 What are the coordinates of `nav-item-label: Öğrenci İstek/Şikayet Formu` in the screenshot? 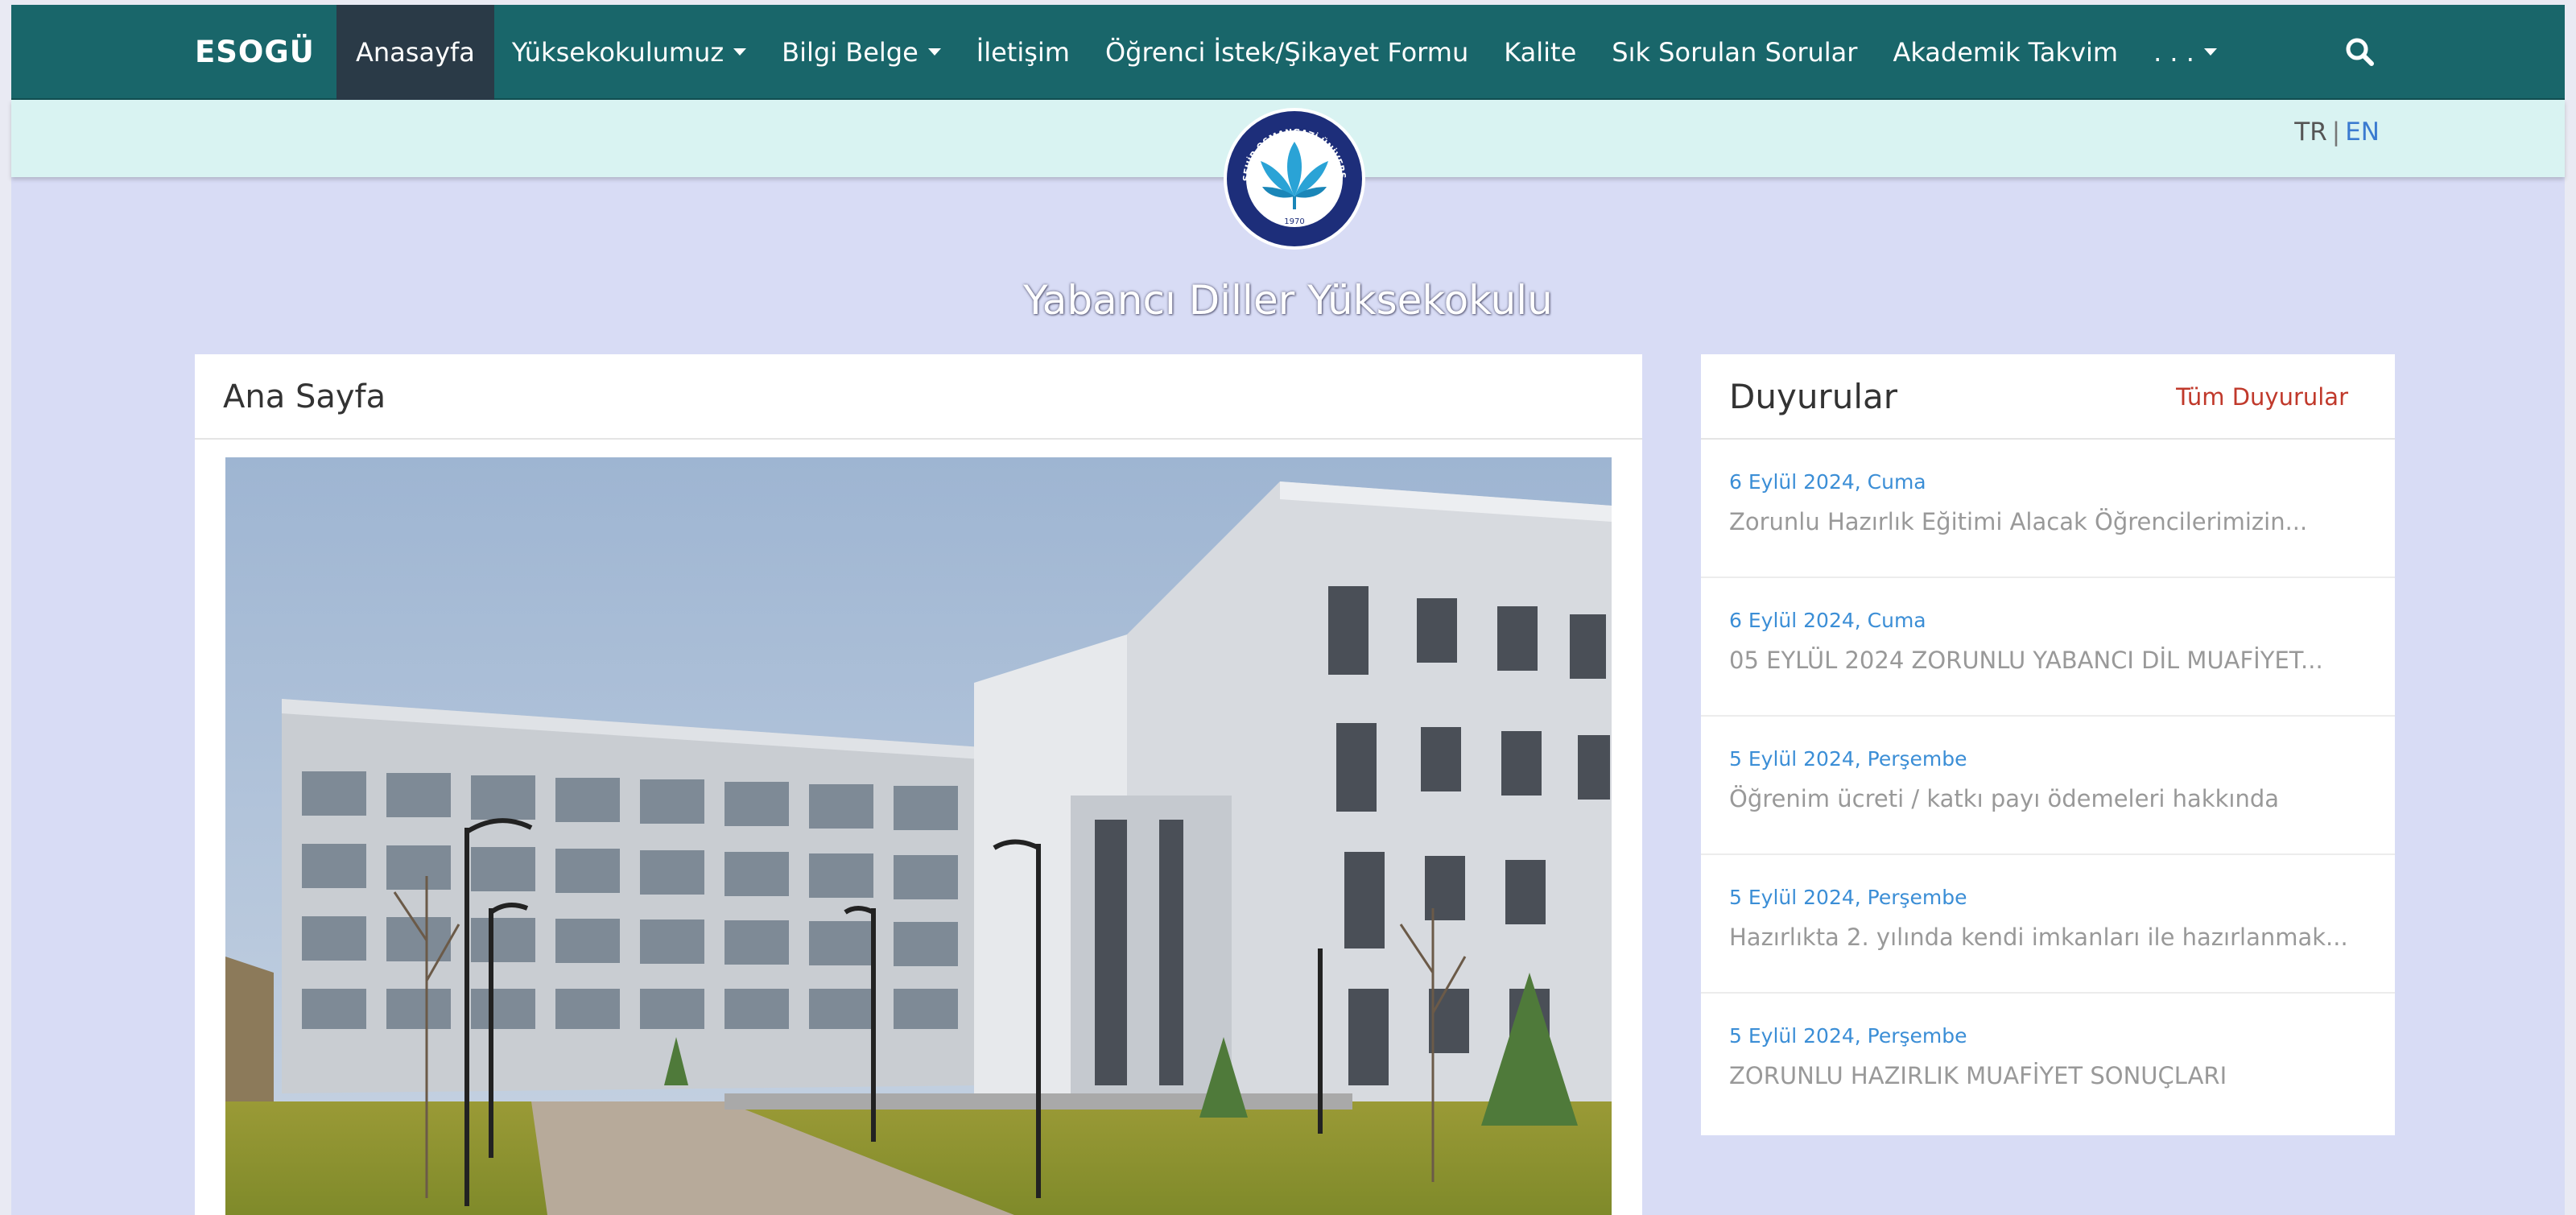 It's located at (1286, 52).